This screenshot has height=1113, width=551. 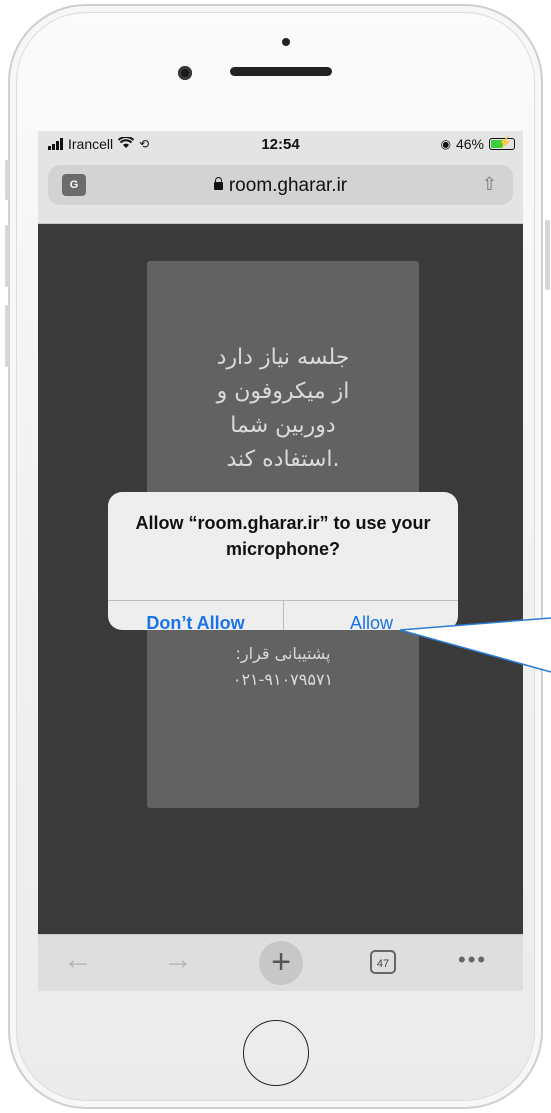 I want to click on support-phone: ۰۲۱-۹۱۰۷۹۵۷۱, so click(x=283, y=680).